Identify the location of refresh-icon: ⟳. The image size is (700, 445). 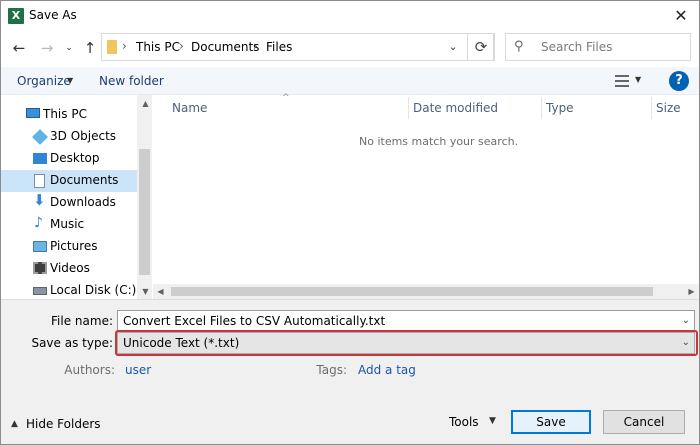
(481, 47).